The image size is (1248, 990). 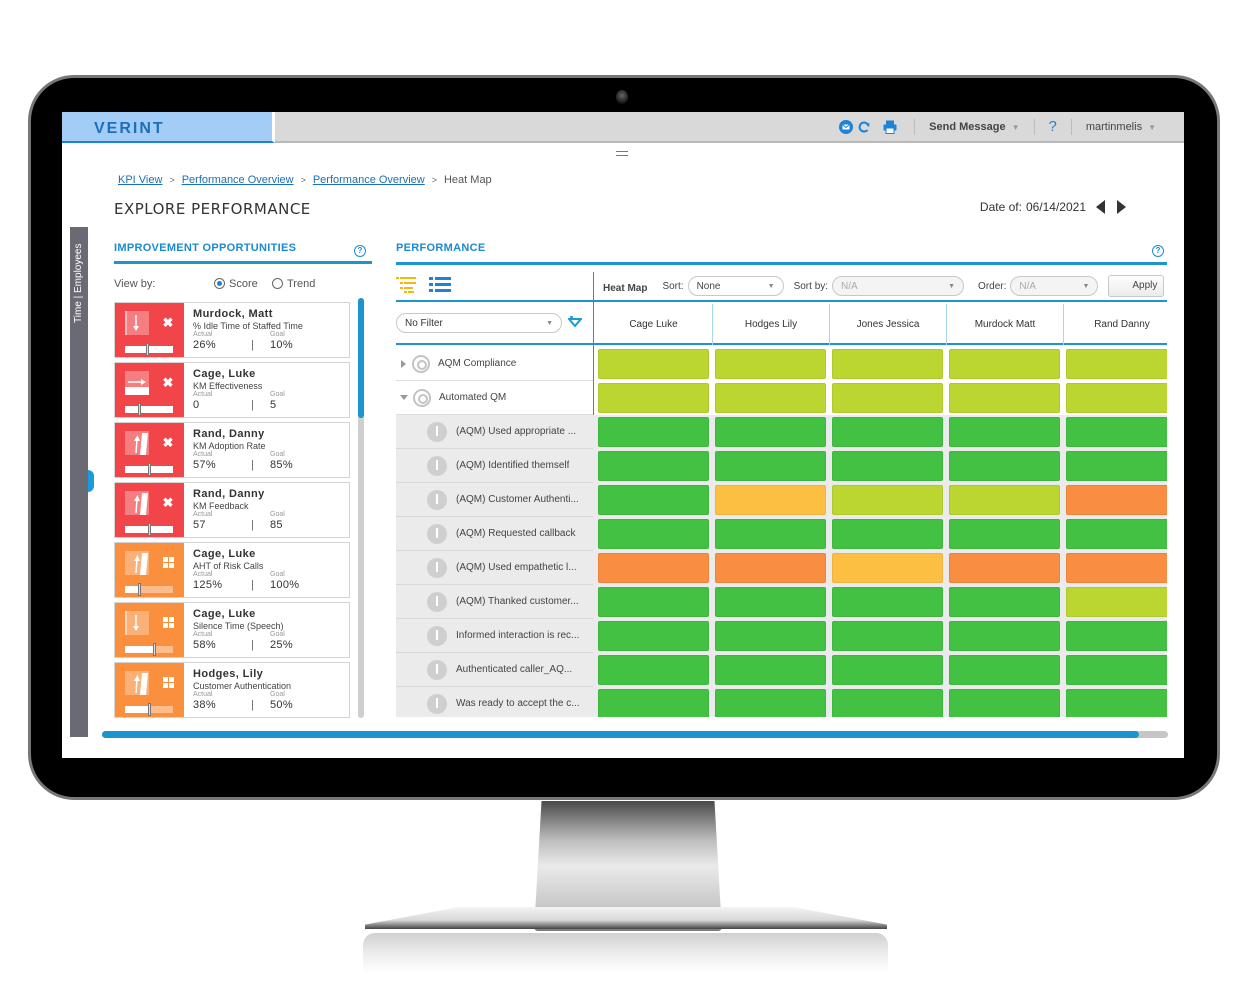 What do you see at coordinates (735, 286) in the screenshot?
I see `sort-select: None ▼` at bounding box center [735, 286].